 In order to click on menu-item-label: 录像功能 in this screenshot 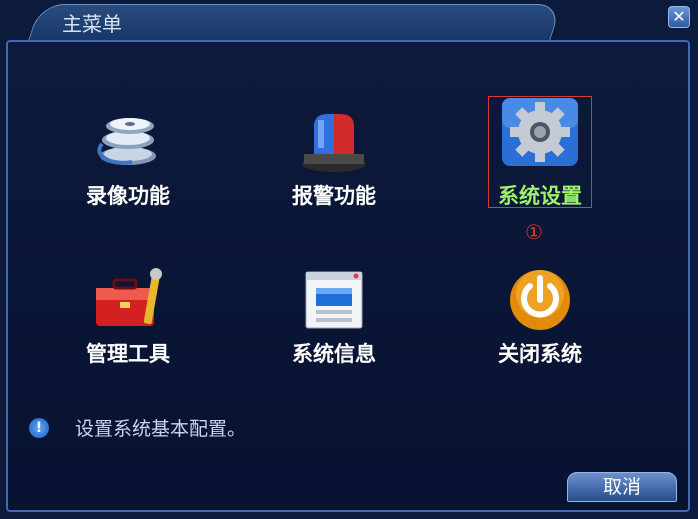, I will do `click(128, 196)`.